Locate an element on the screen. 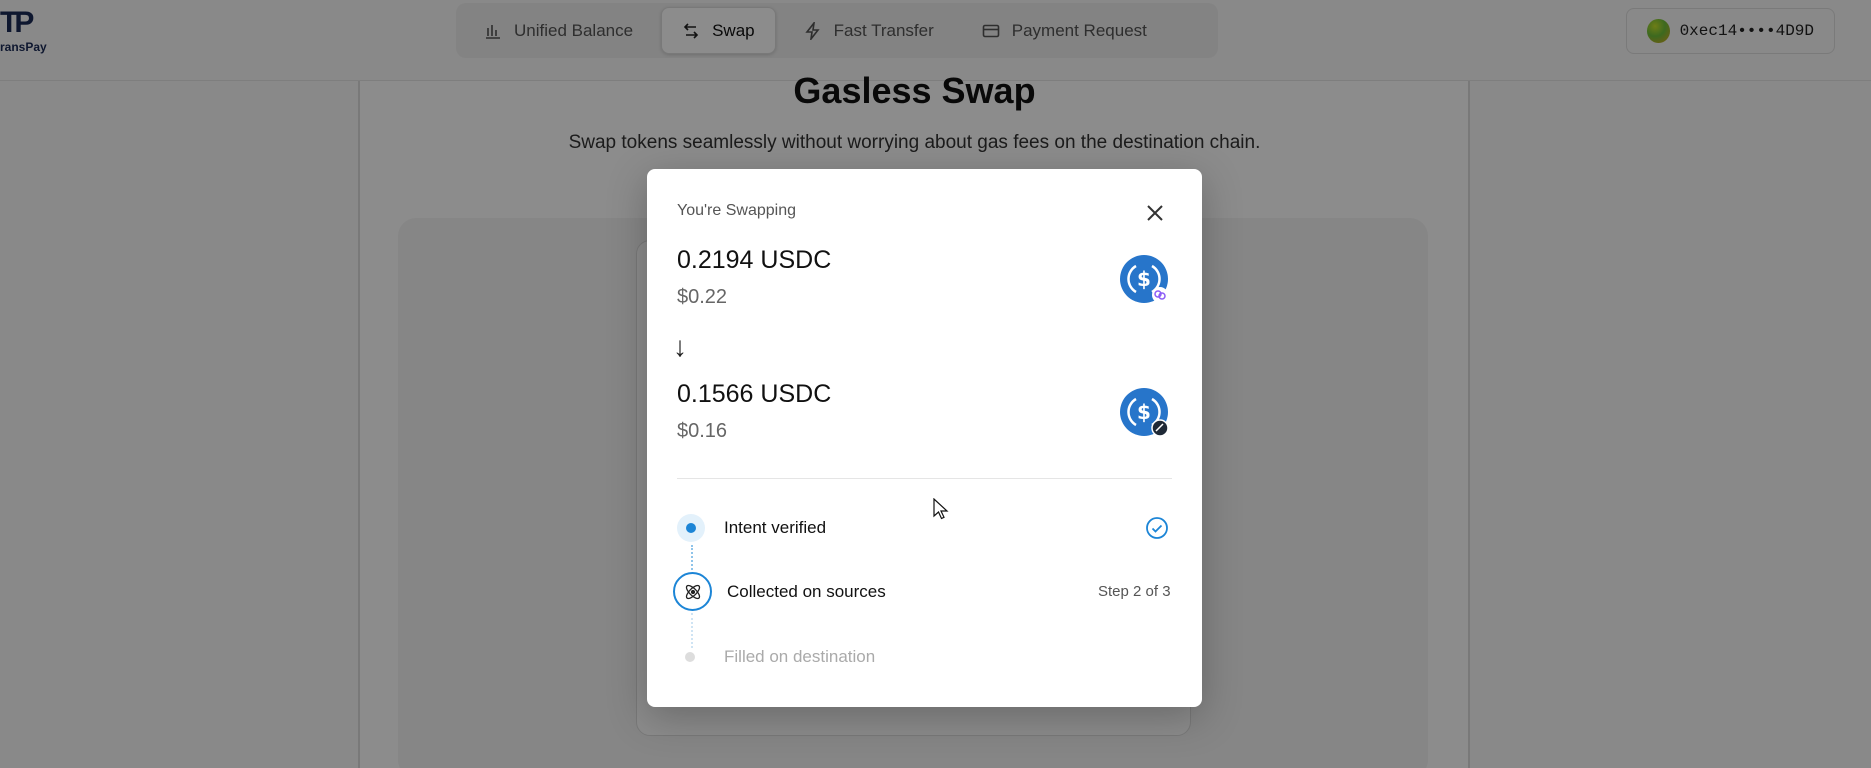 Image resolution: width=1871 pixels, height=768 pixels. step-intent-verified: Intent verified is located at coordinates (775, 527).